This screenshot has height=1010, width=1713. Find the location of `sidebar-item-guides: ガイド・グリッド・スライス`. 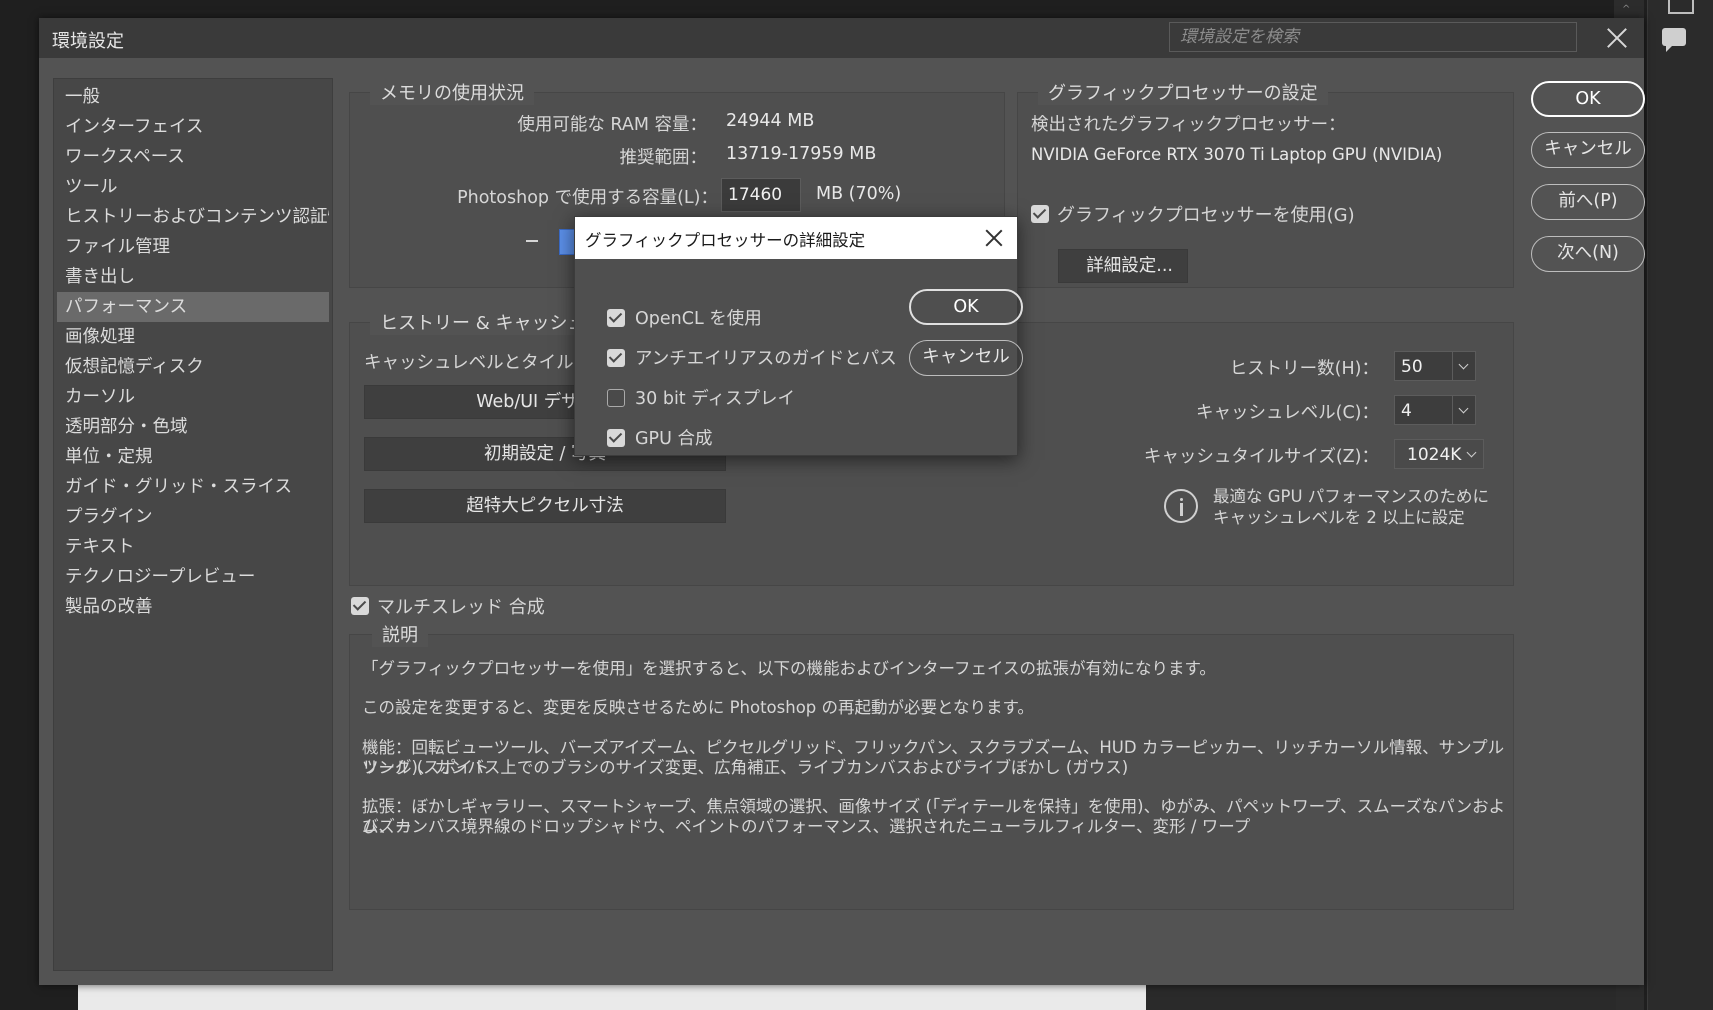

sidebar-item-guides: ガイド・グリッド・スライス is located at coordinates (193, 487).